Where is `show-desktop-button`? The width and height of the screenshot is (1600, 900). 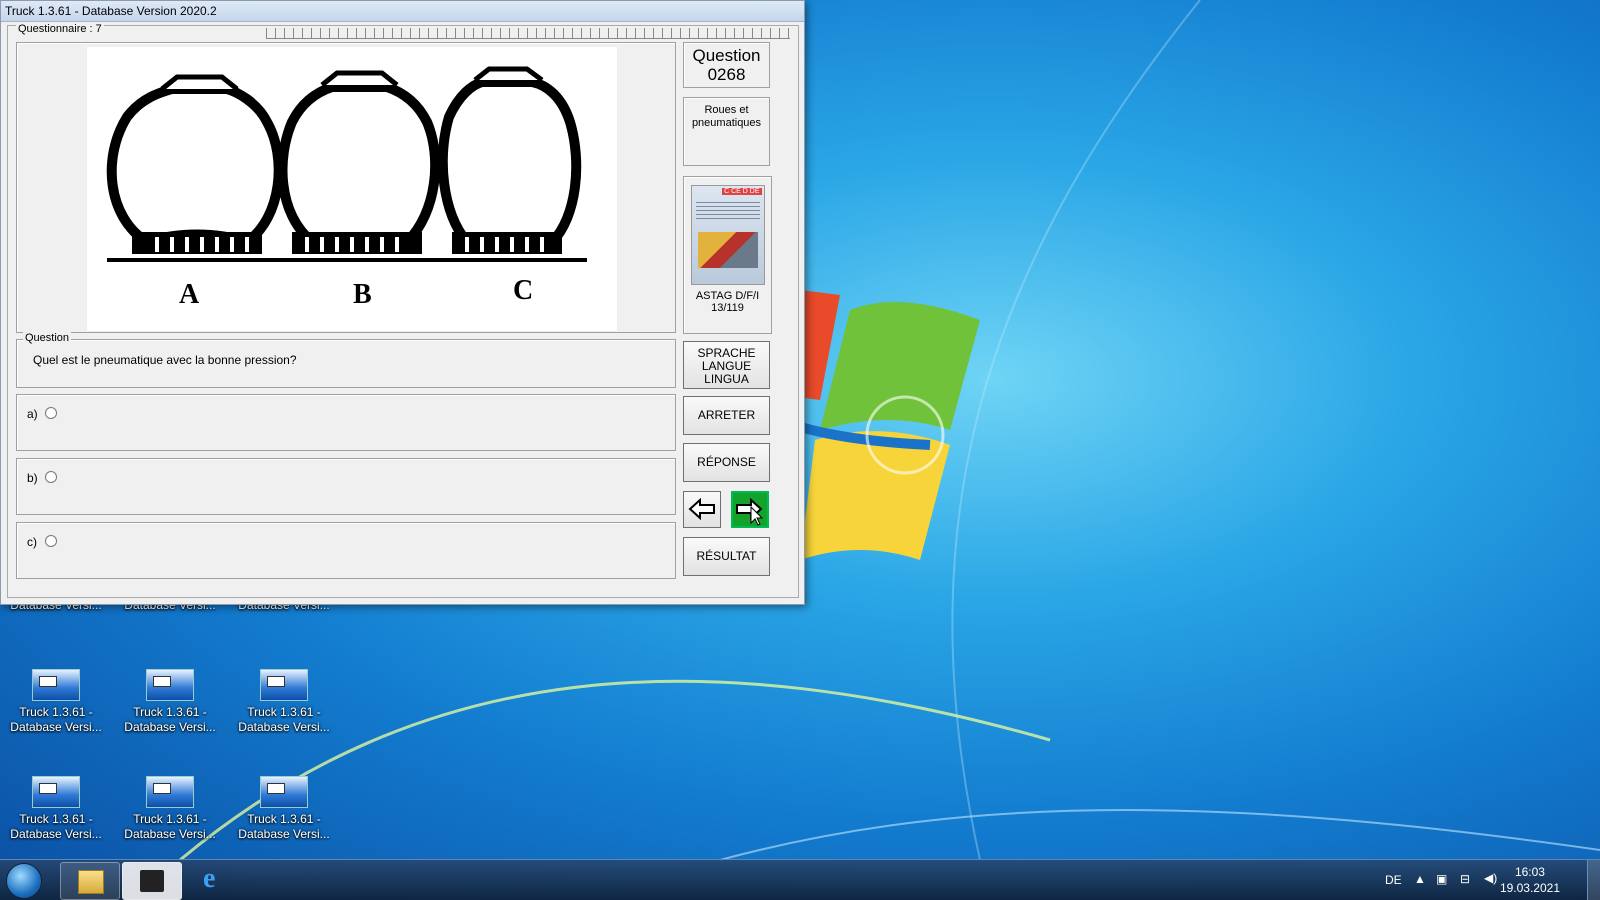
show-desktop-button is located at coordinates (1593, 880).